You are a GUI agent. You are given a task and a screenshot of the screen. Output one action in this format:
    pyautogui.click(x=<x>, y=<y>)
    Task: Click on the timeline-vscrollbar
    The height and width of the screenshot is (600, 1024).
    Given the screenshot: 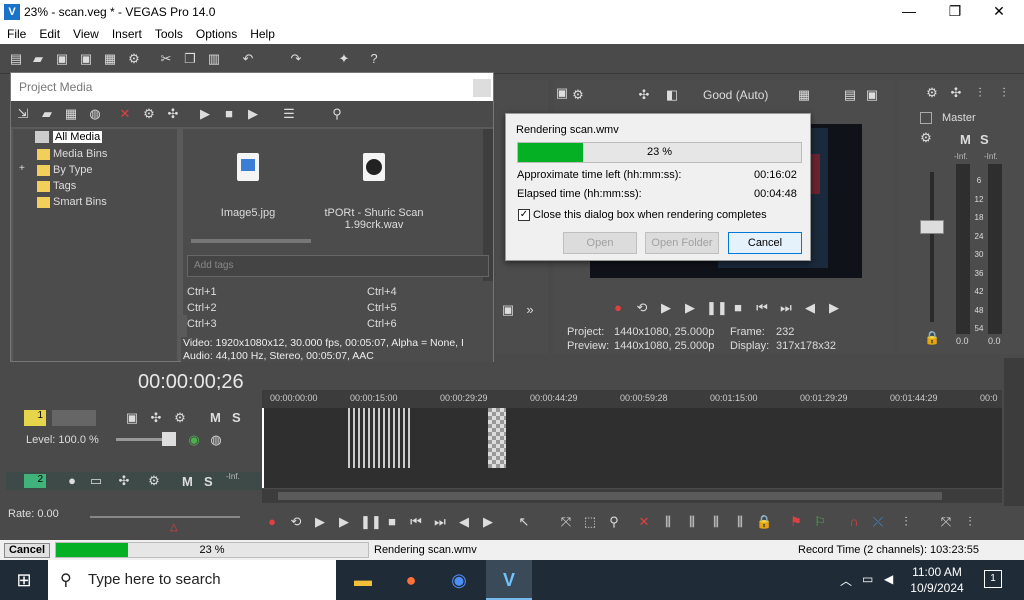 What is the action you would take?
    pyautogui.click(x=1014, y=433)
    